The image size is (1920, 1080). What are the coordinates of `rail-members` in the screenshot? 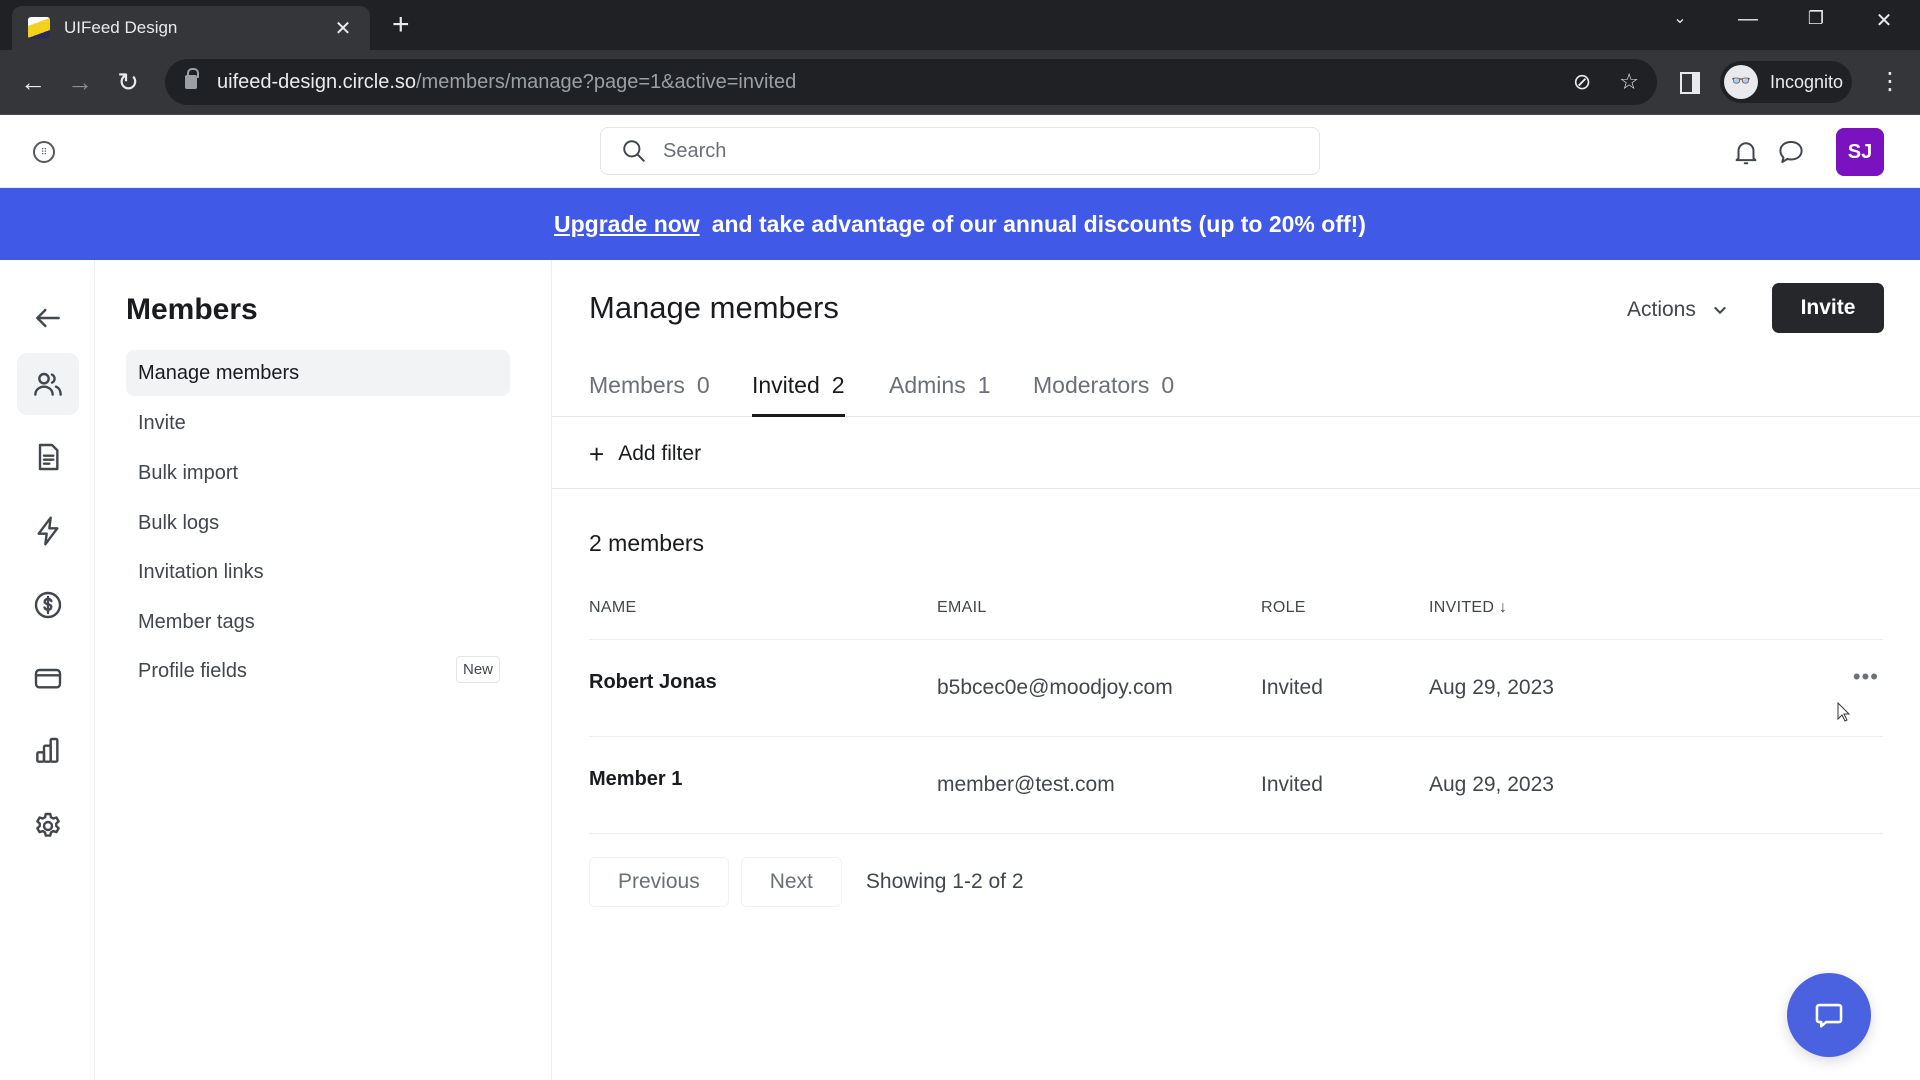 It's located at (48, 384).